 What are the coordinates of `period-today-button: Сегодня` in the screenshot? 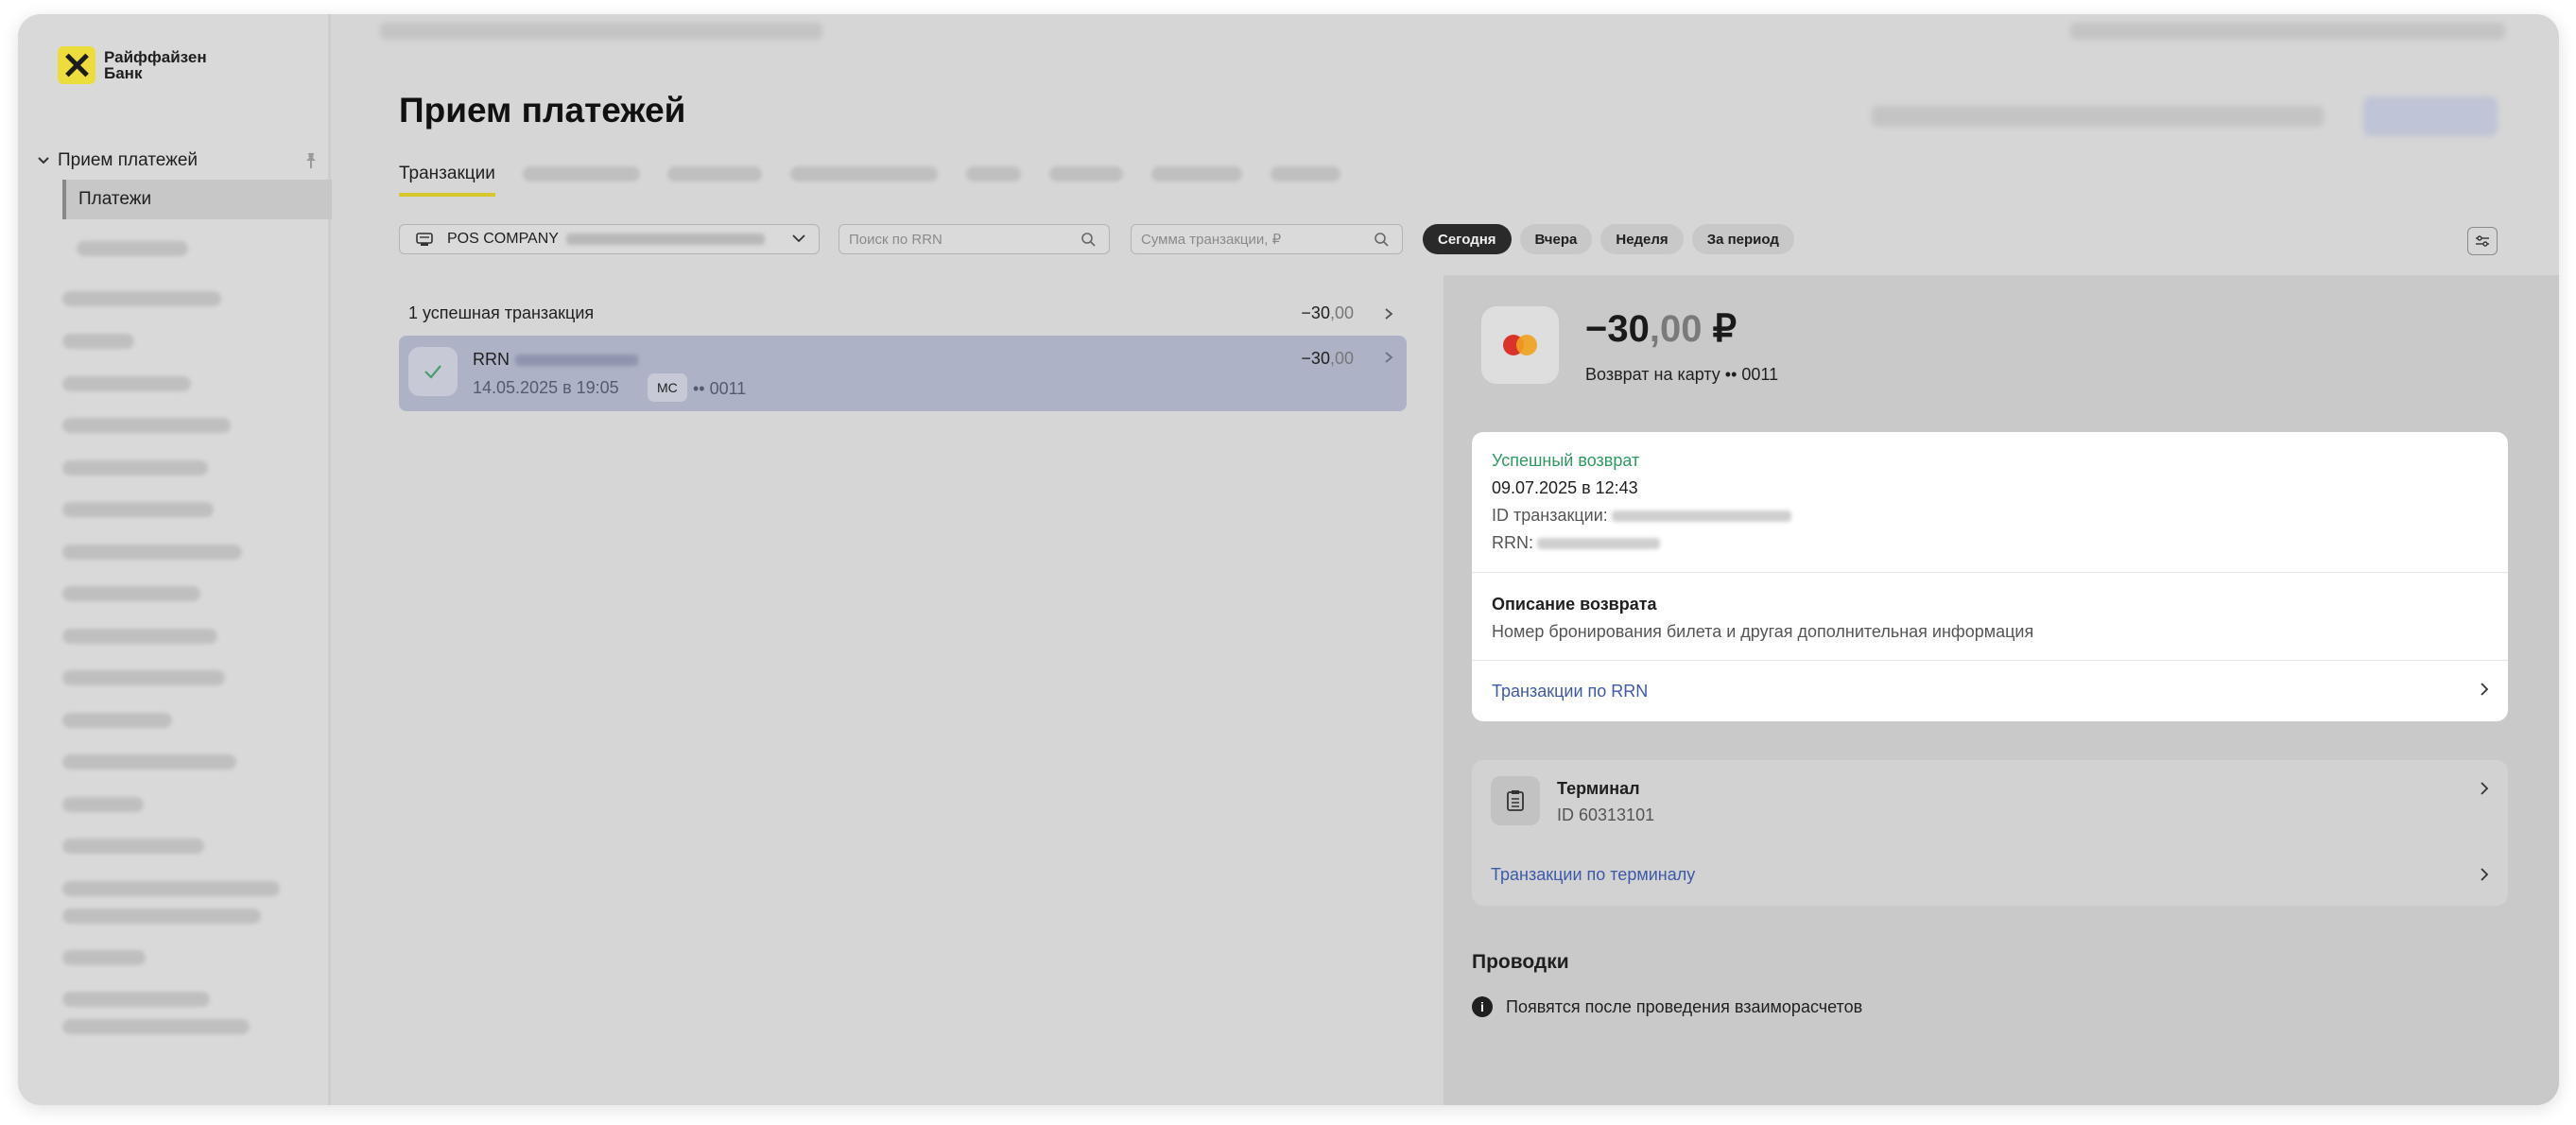 It's located at (1467, 239).